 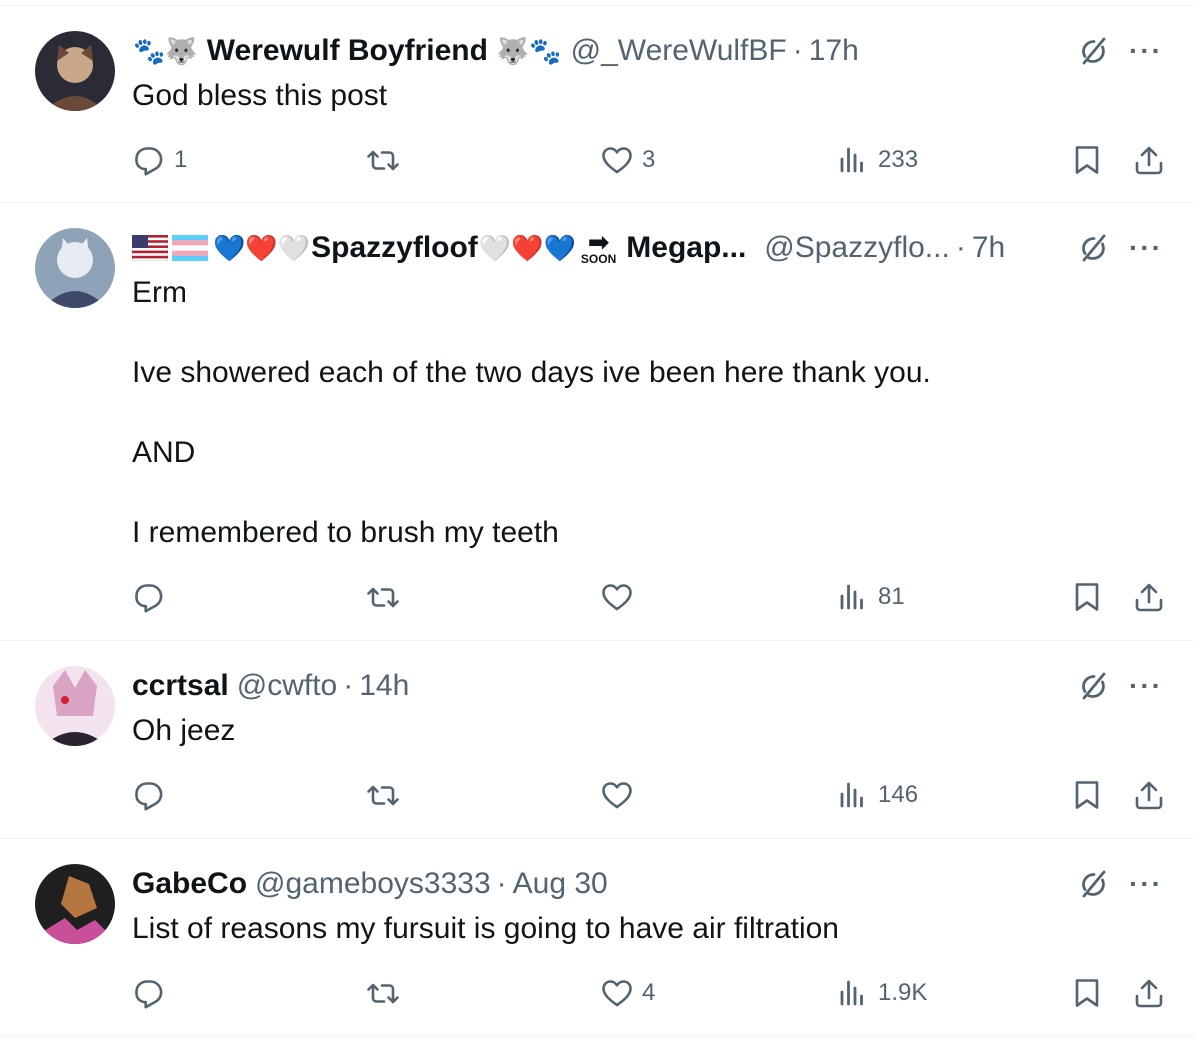 What do you see at coordinates (903, 992) in the screenshot?
I see `view-count: 1.9K` at bounding box center [903, 992].